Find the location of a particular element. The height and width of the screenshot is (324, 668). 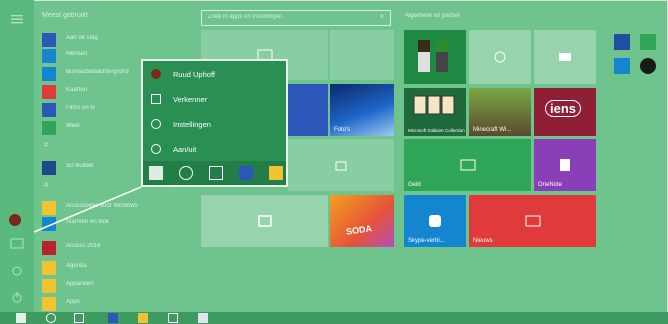

taskbar-search-icon is located at coordinates (51, 318).